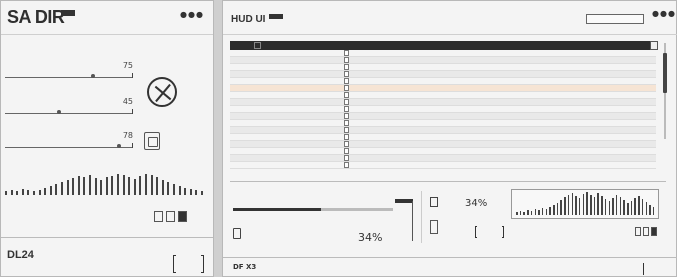  Describe the element at coordinates (665, 73) in the screenshot. I see `scrollbar-thumb` at that location.